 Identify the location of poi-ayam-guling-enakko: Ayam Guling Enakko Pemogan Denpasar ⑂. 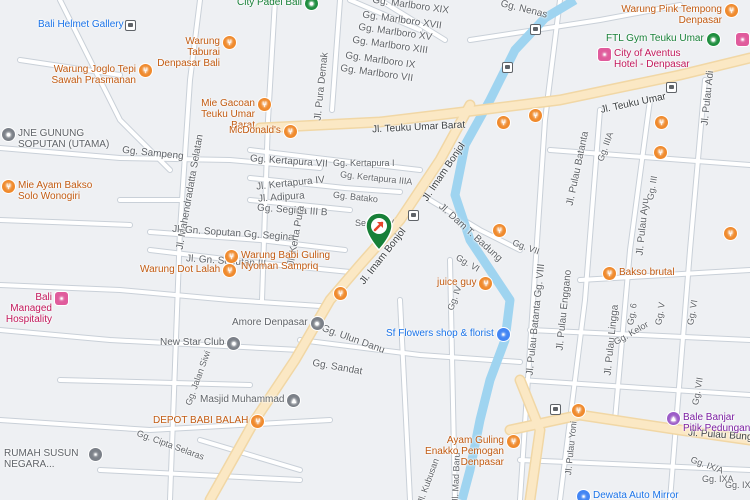
(466, 451).